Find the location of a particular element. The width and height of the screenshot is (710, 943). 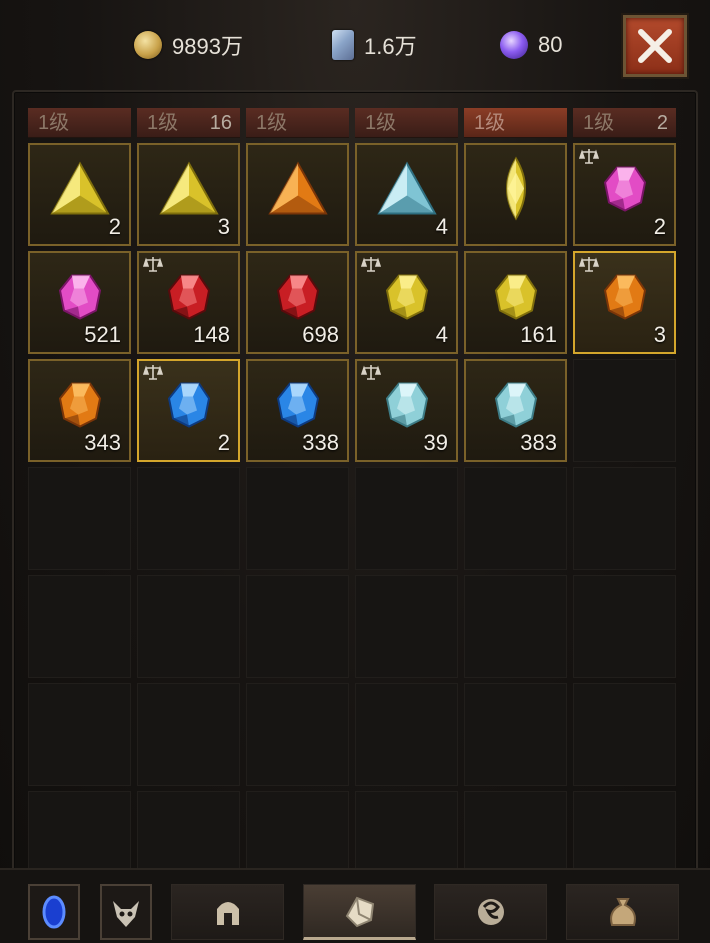

inventory-slot: 148 is located at coordinates (188, 302).